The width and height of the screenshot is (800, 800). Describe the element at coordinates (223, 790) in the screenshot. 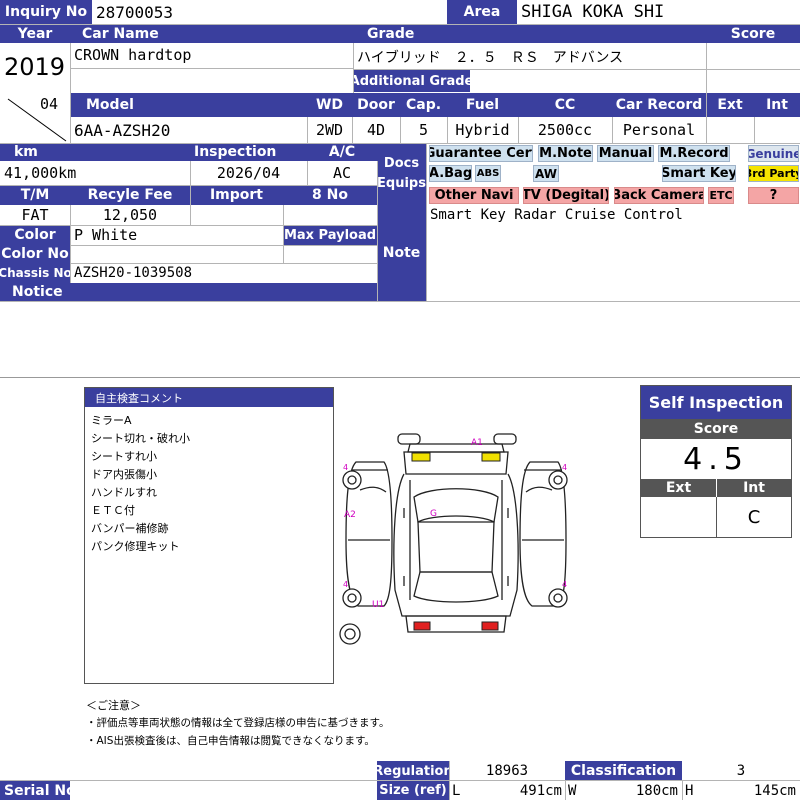

I see `serial-no-value` at that location.